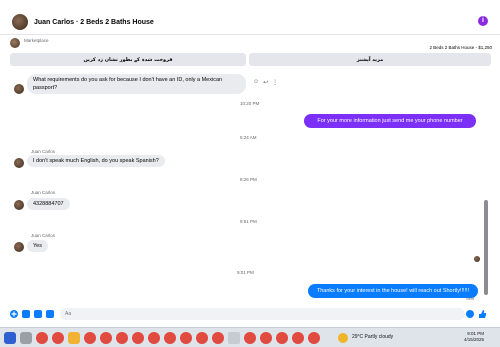 This screenshot has width=500, height=347. What do you see at coordinates (234, 338) in the screenshot?
I see `chrome-icon-active` at bounding box center [234, 338].